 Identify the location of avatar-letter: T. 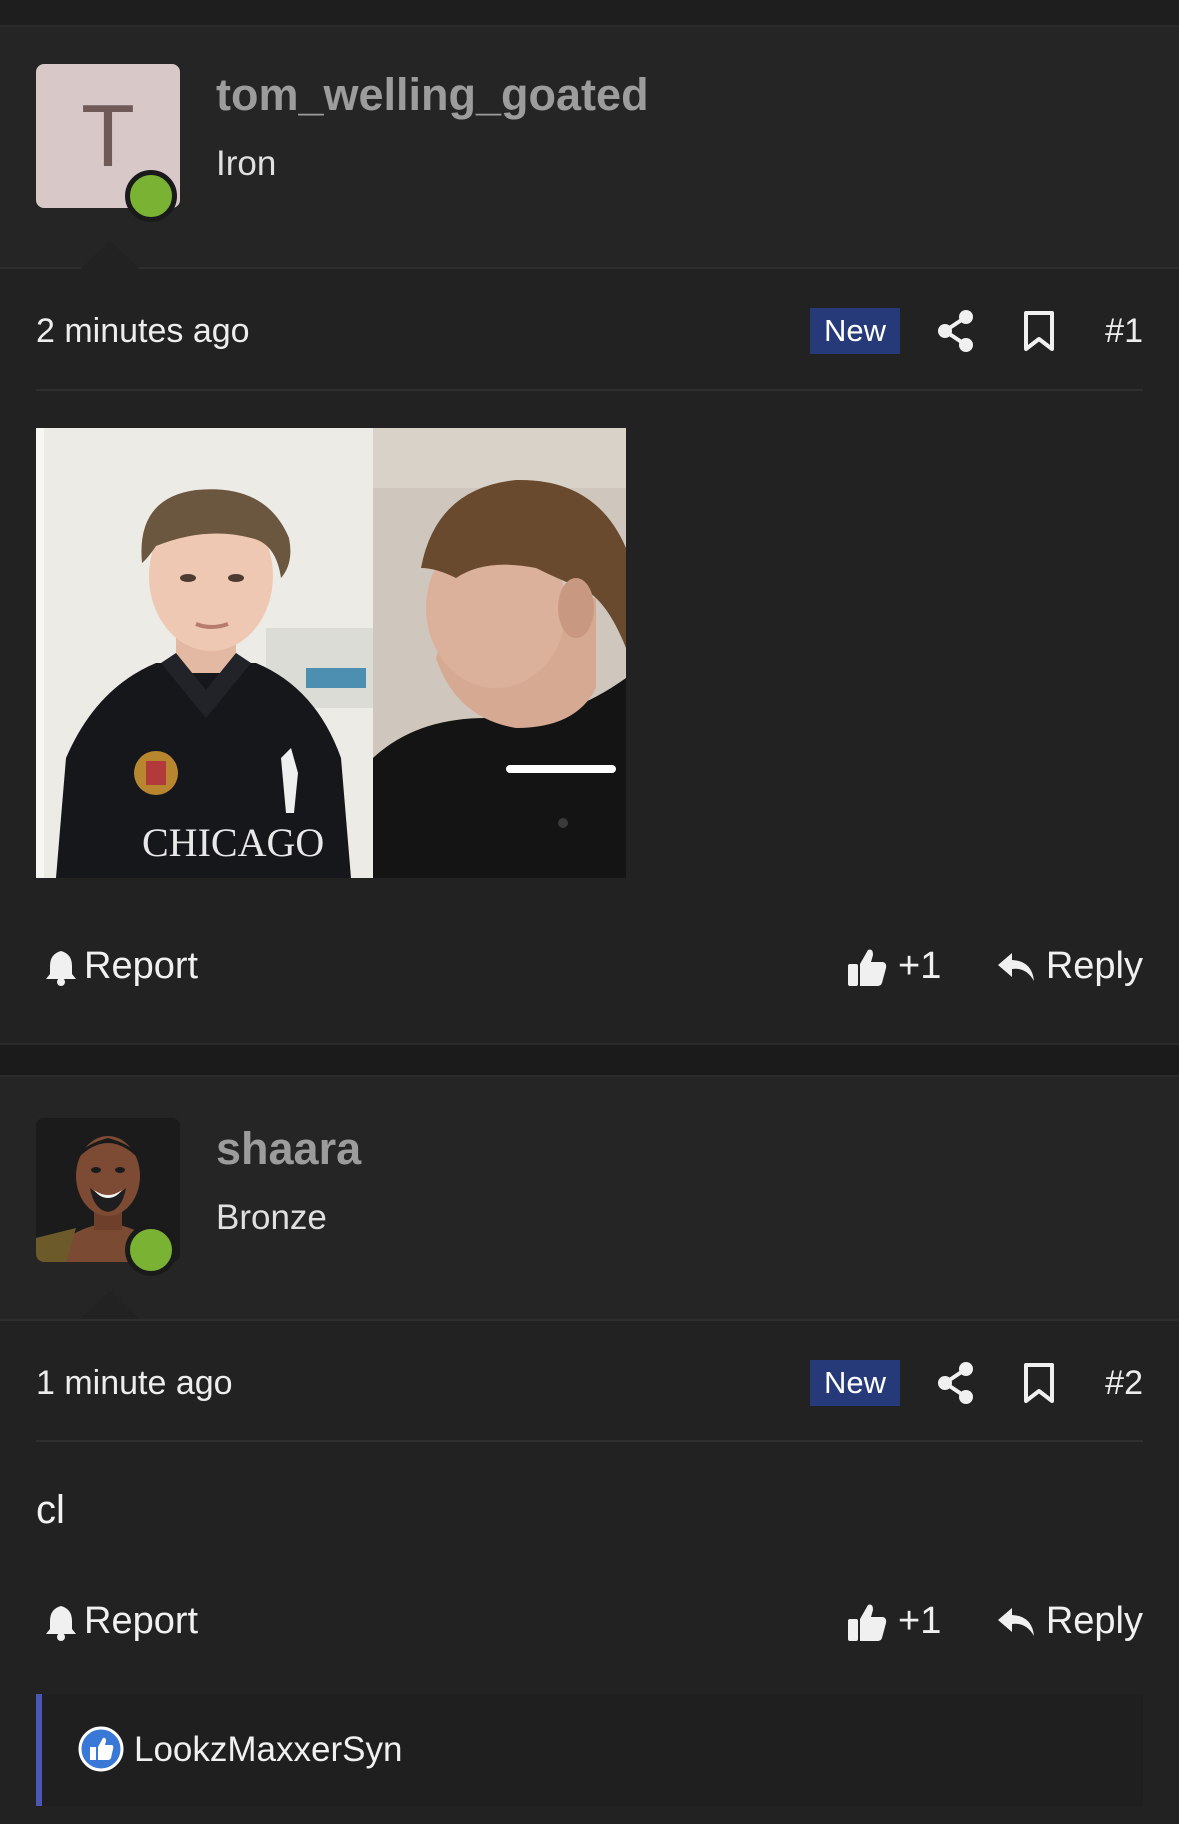
(108, 135).